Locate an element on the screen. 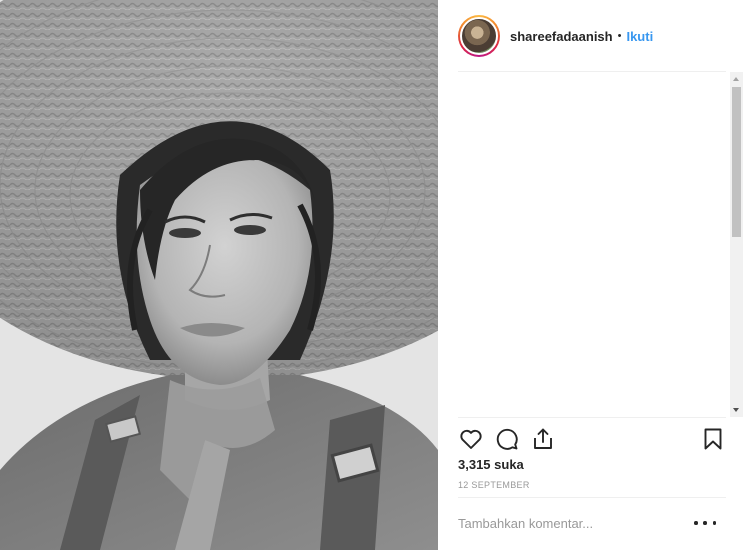 The height and width of the screenshot is (550, 745). avatar is located at coordinates (479, 36).